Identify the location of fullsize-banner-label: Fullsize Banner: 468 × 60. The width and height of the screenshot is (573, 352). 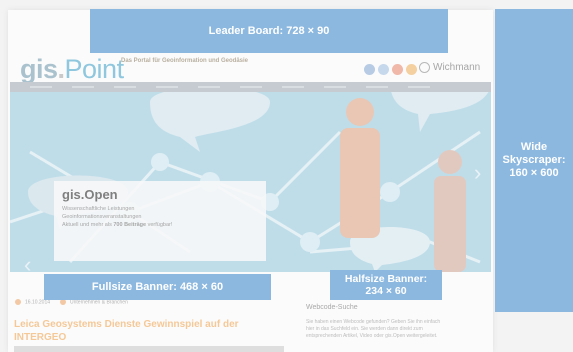
(157, 287).